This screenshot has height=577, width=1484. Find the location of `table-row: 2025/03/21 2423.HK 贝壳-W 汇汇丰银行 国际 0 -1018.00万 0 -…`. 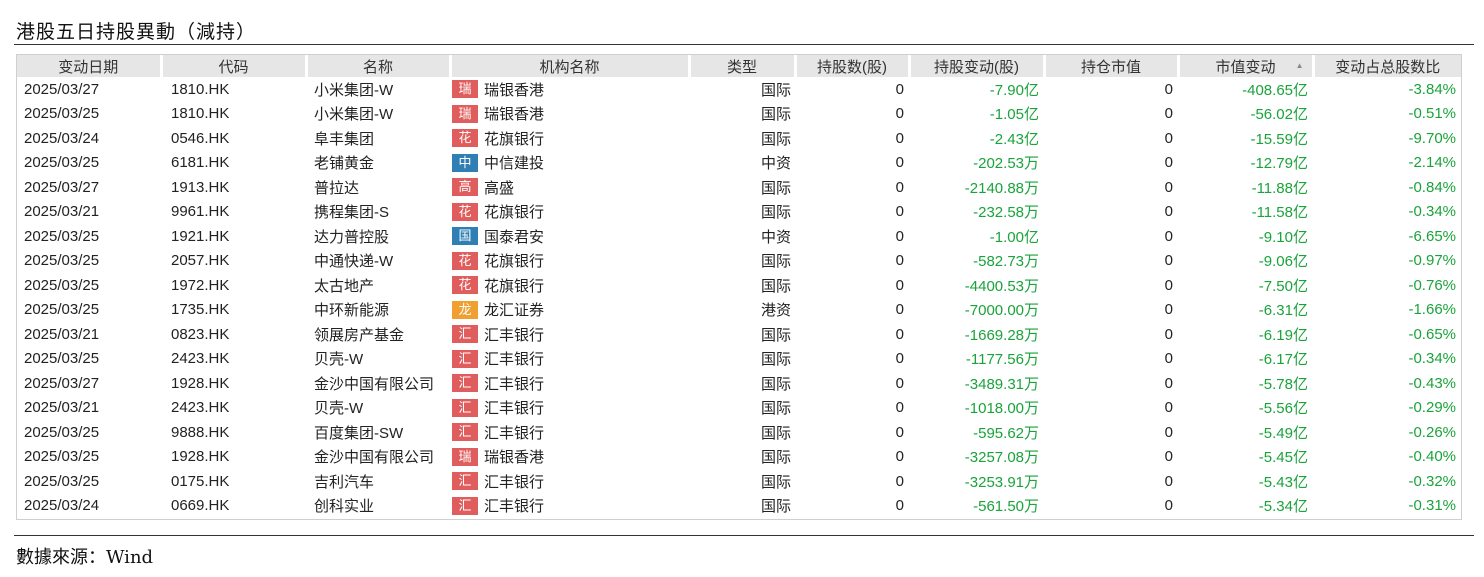

table-row: 2025/03/21 2423.HK 贝壳-W 汇汇丰银行 国际 0 -1018.00万 0 -… is located at coordinates (739, 408).